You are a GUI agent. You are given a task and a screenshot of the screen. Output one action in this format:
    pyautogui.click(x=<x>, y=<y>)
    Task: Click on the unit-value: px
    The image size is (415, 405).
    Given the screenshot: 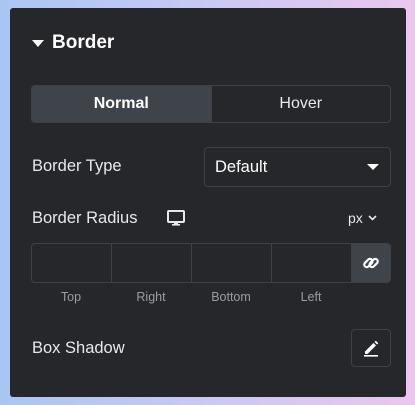 What is the action you would take?
    pyautogui.click(x=355, y=218)
    